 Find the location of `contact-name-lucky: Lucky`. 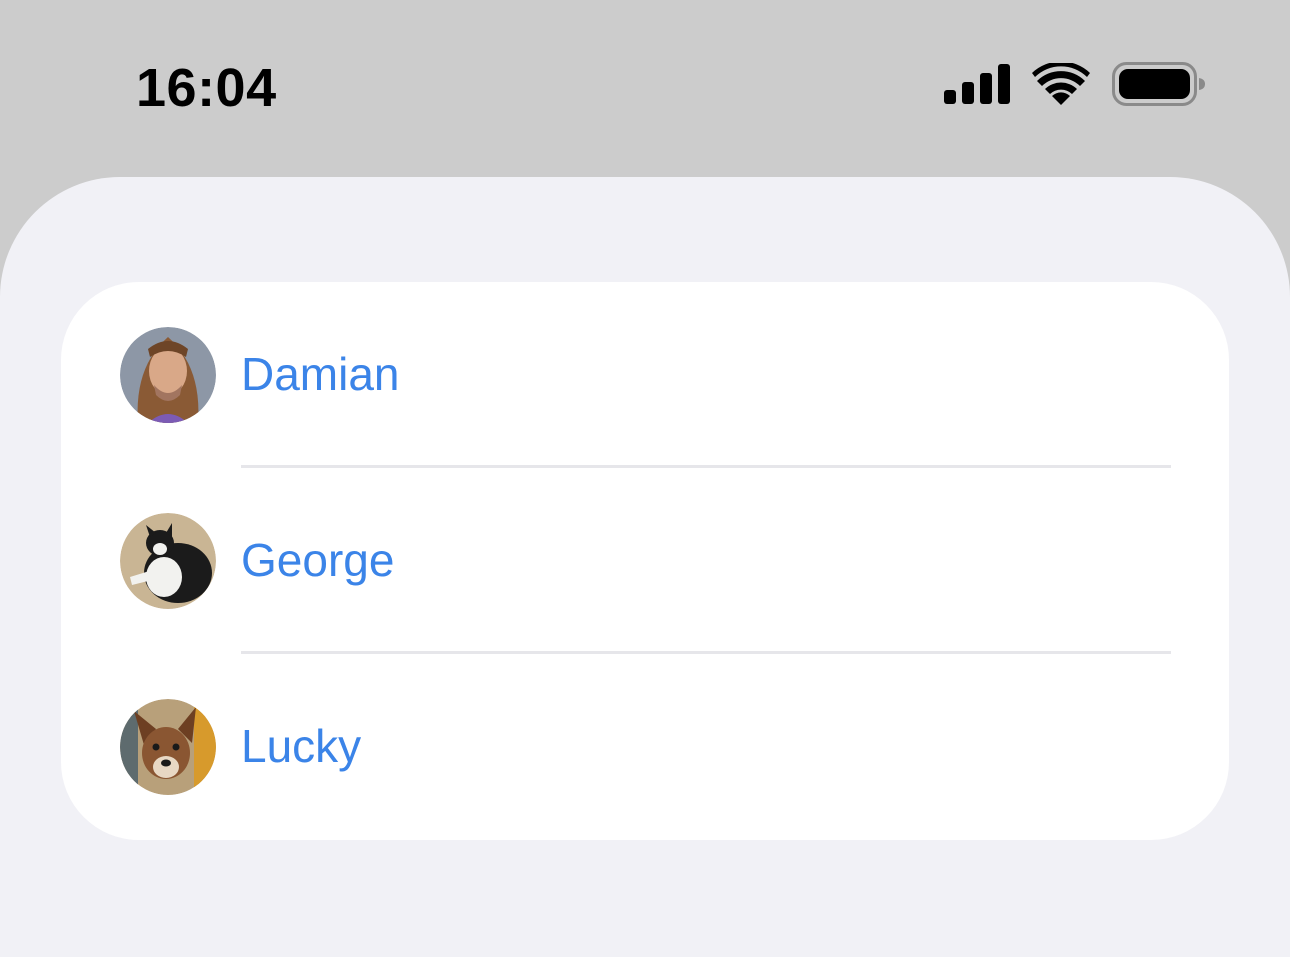

contact-name-lucky: Lucky is located at coordinates (301, 746).